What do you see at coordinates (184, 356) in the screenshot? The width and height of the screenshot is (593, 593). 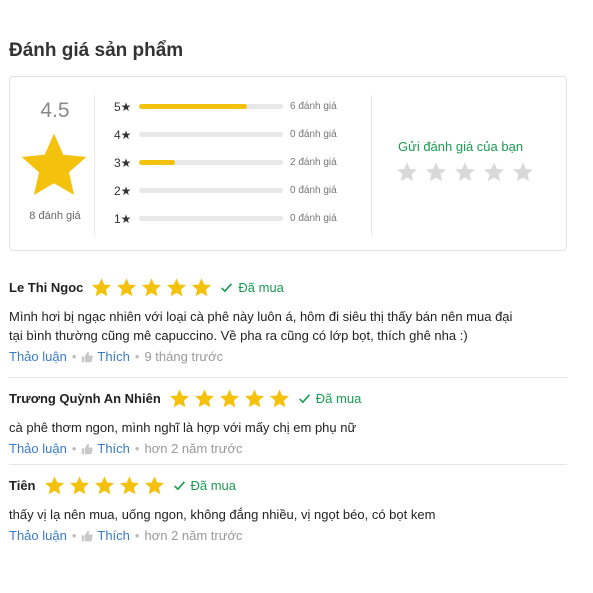 I see `review-time: 9 tháng trước` at bounding box center [184, 356].